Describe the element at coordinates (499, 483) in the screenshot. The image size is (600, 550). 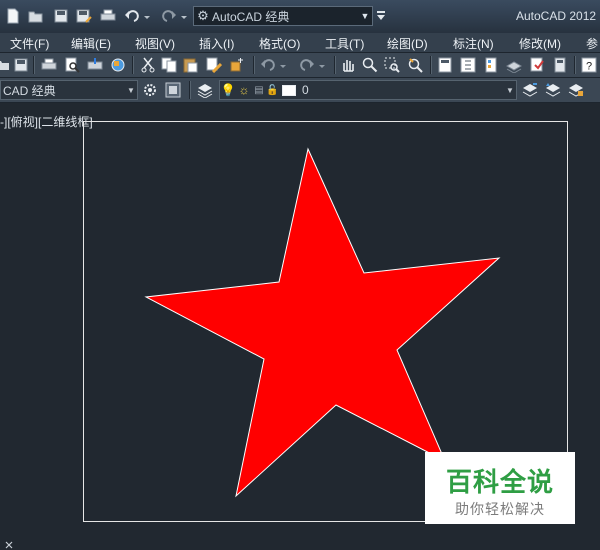
I see `watermark-title: 百科全说` at that location.